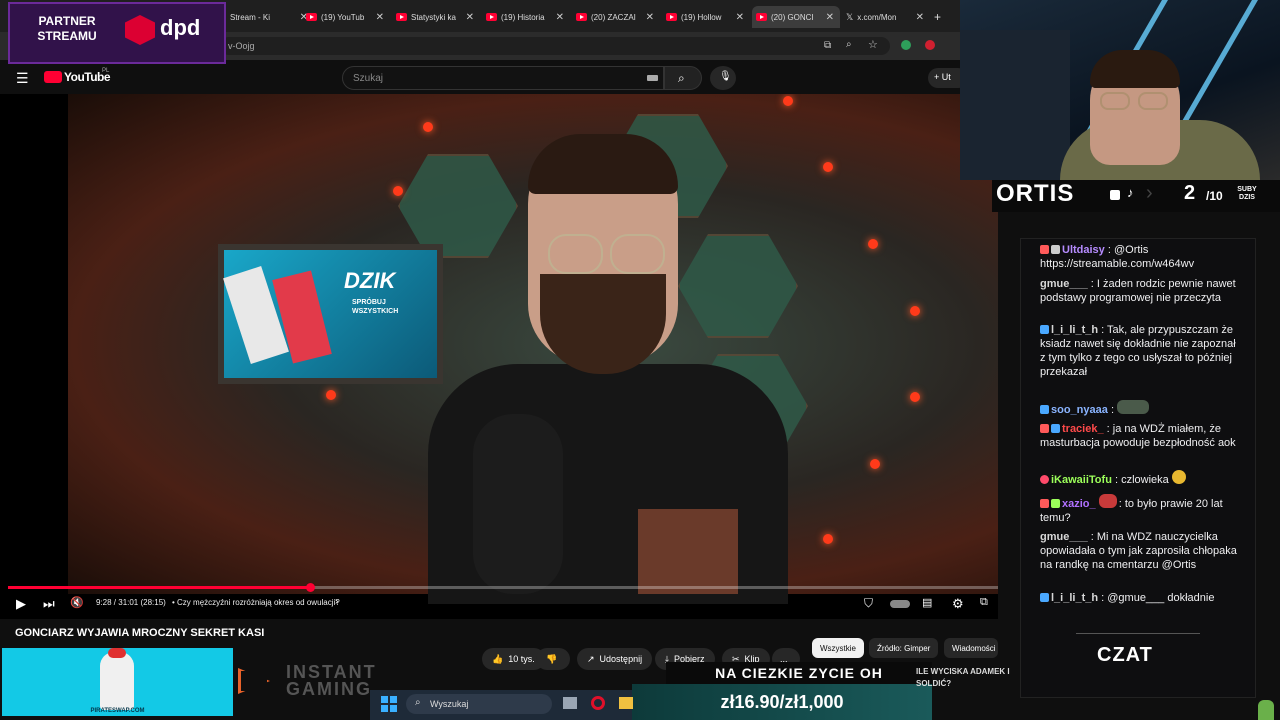 The height and width of the screenshot is (720, 1280). Describe the element at coordinates (598, 703) in the screenshot. I see `opera-icon` at that location.